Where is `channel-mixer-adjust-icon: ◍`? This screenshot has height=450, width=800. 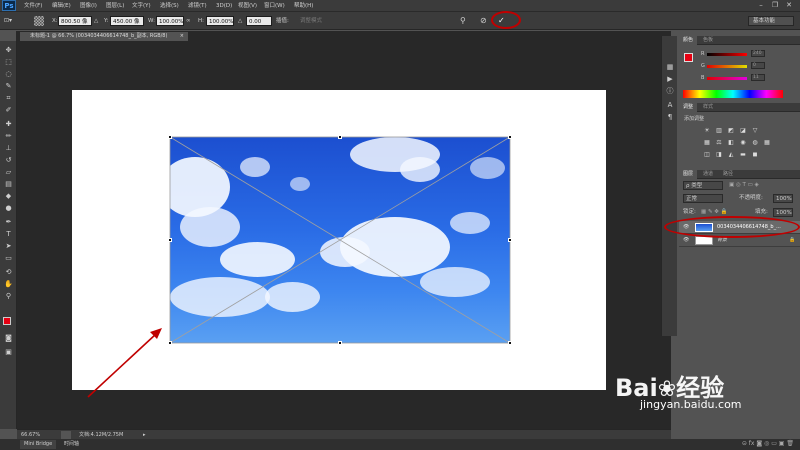
channel-mixer-adjust-icon: ◍ is located at coordinates (755, 142).